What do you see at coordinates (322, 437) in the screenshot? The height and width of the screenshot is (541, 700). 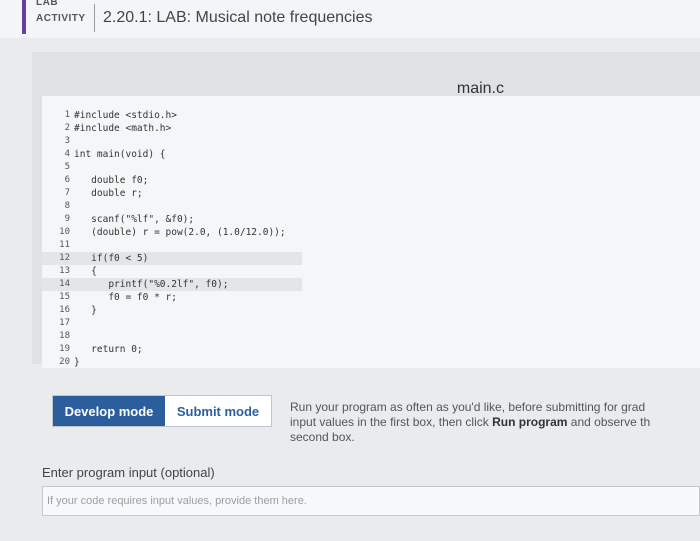 I see `run-instructions-line3: second box.` at bounding box center [322, 437].